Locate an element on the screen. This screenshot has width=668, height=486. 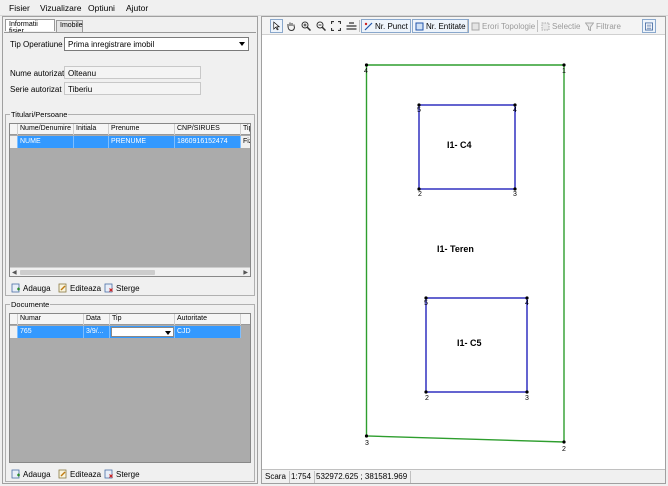
header-data: Data is located at coordinates (97, 319).